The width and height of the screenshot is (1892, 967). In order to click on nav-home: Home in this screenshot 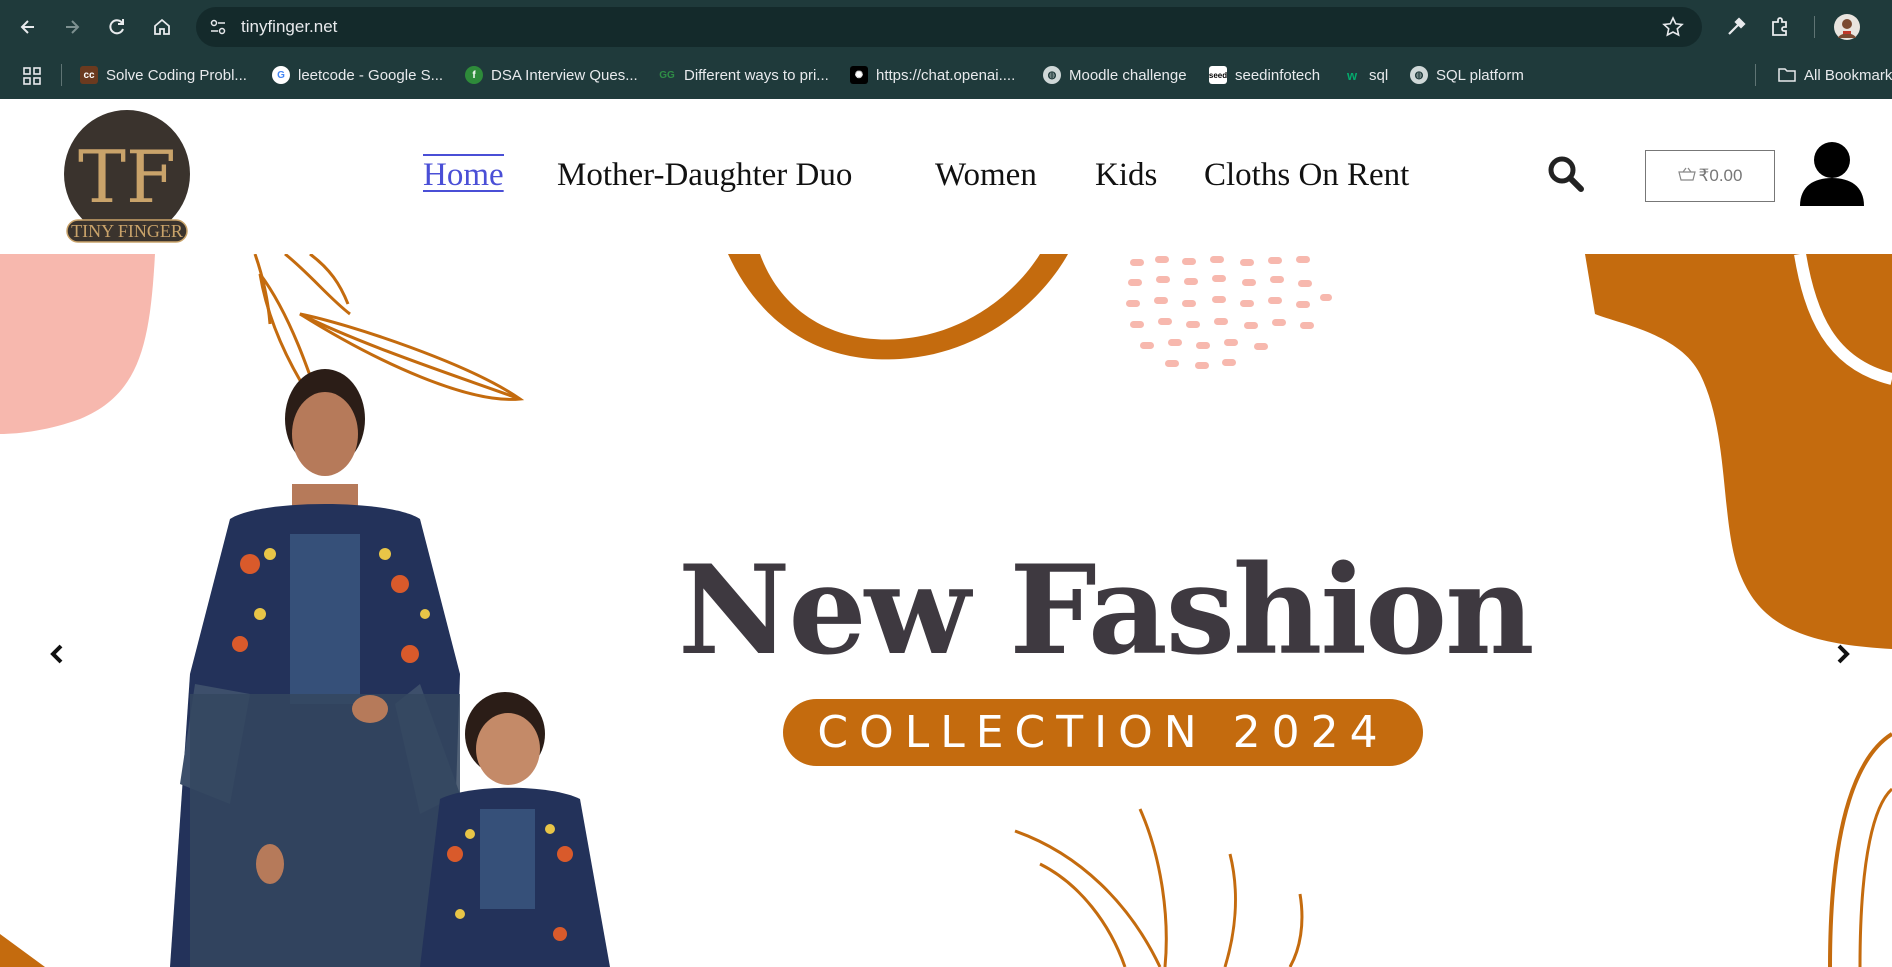, I will do `click(463, 174)`.